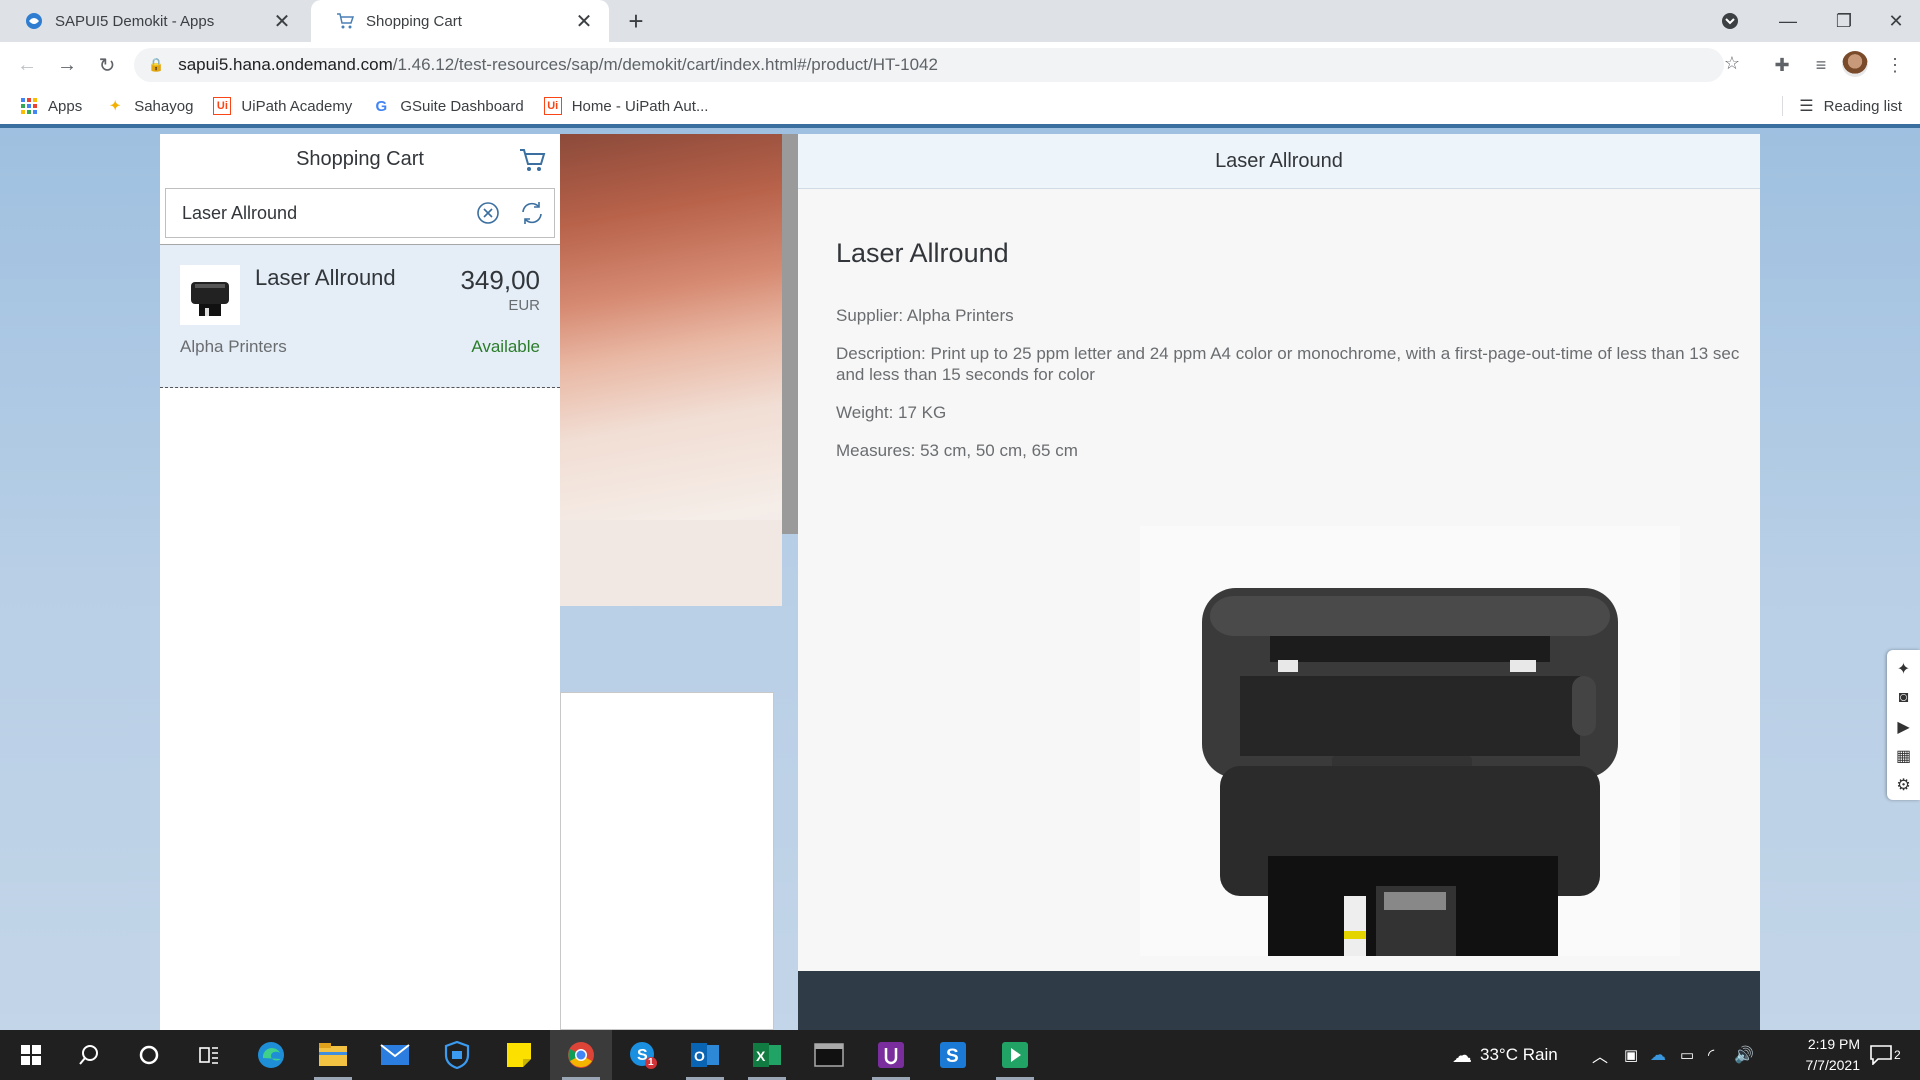 The height and width of the screenshot is (1080, 1920). I want to click on excel-icon: X, so click(767, 1055).